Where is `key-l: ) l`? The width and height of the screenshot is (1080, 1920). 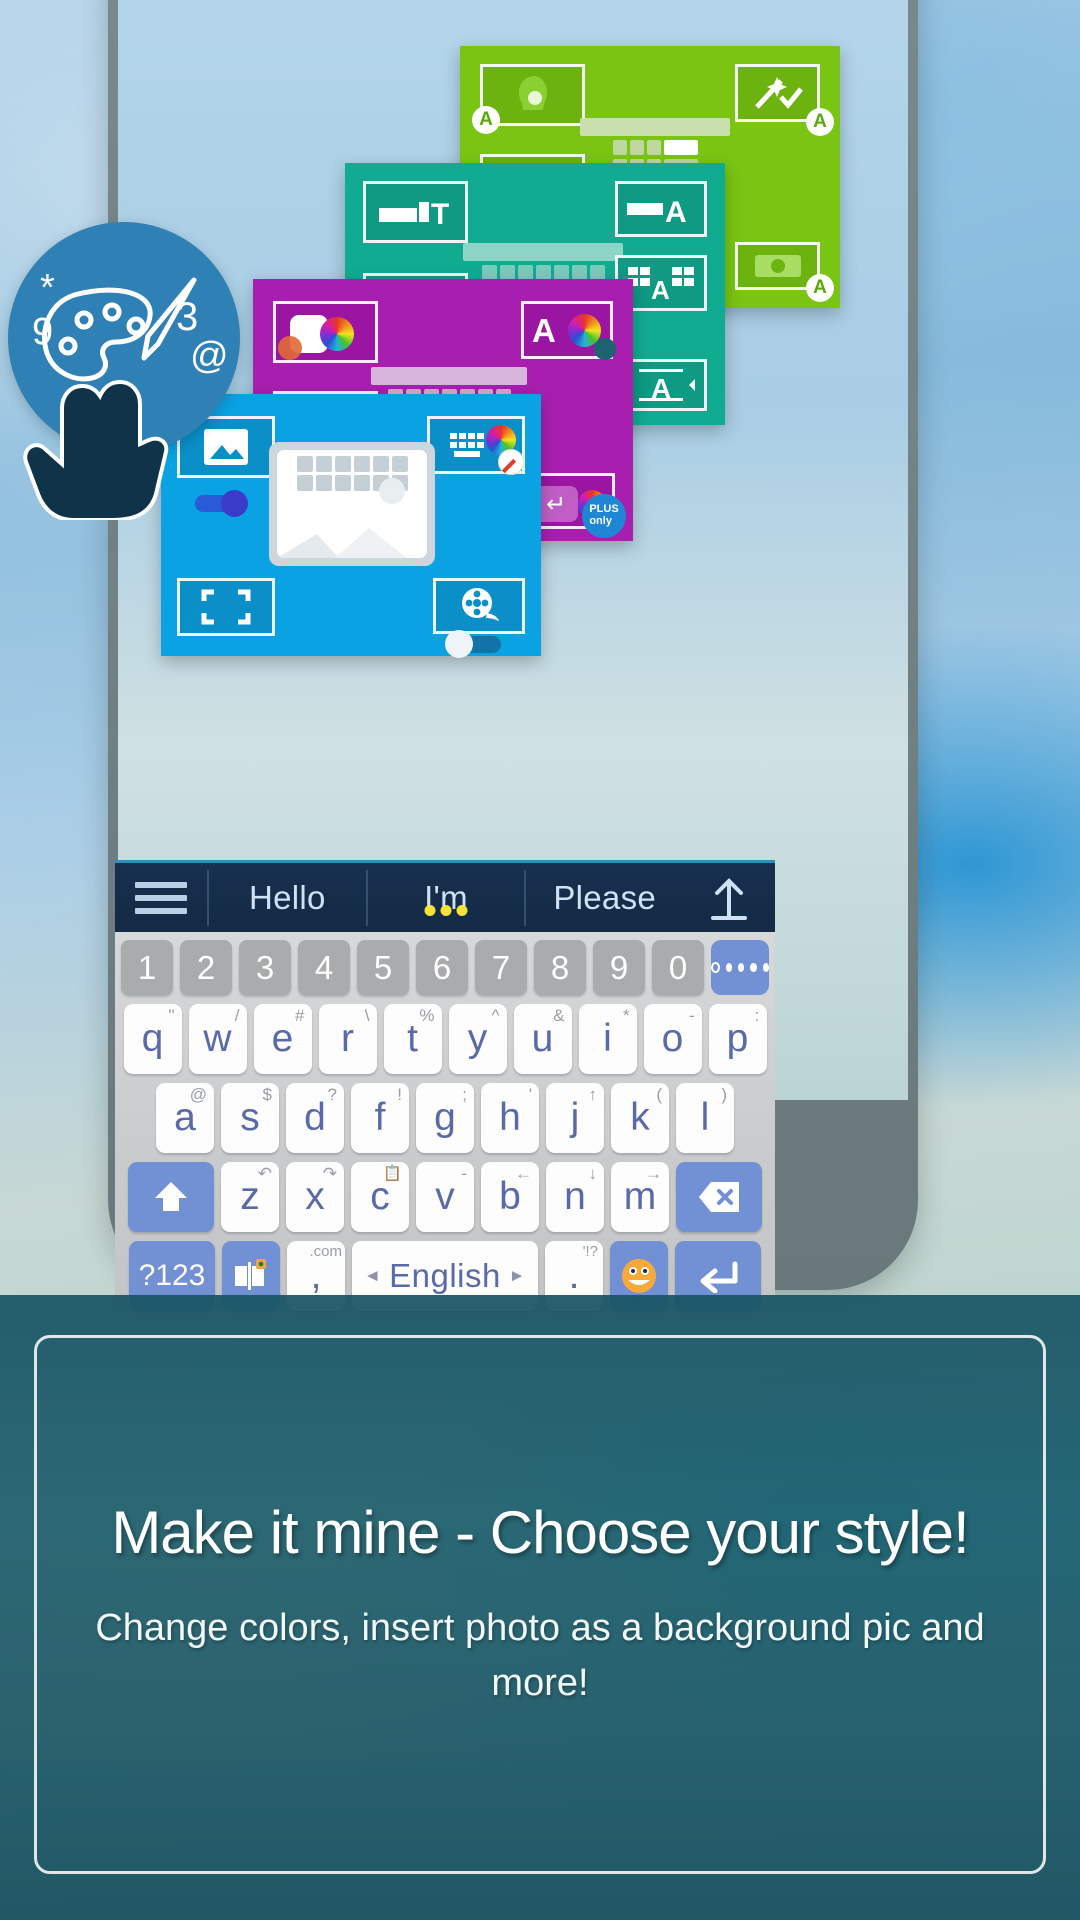
key-l: ) l is located at coordinates (705, 1118).